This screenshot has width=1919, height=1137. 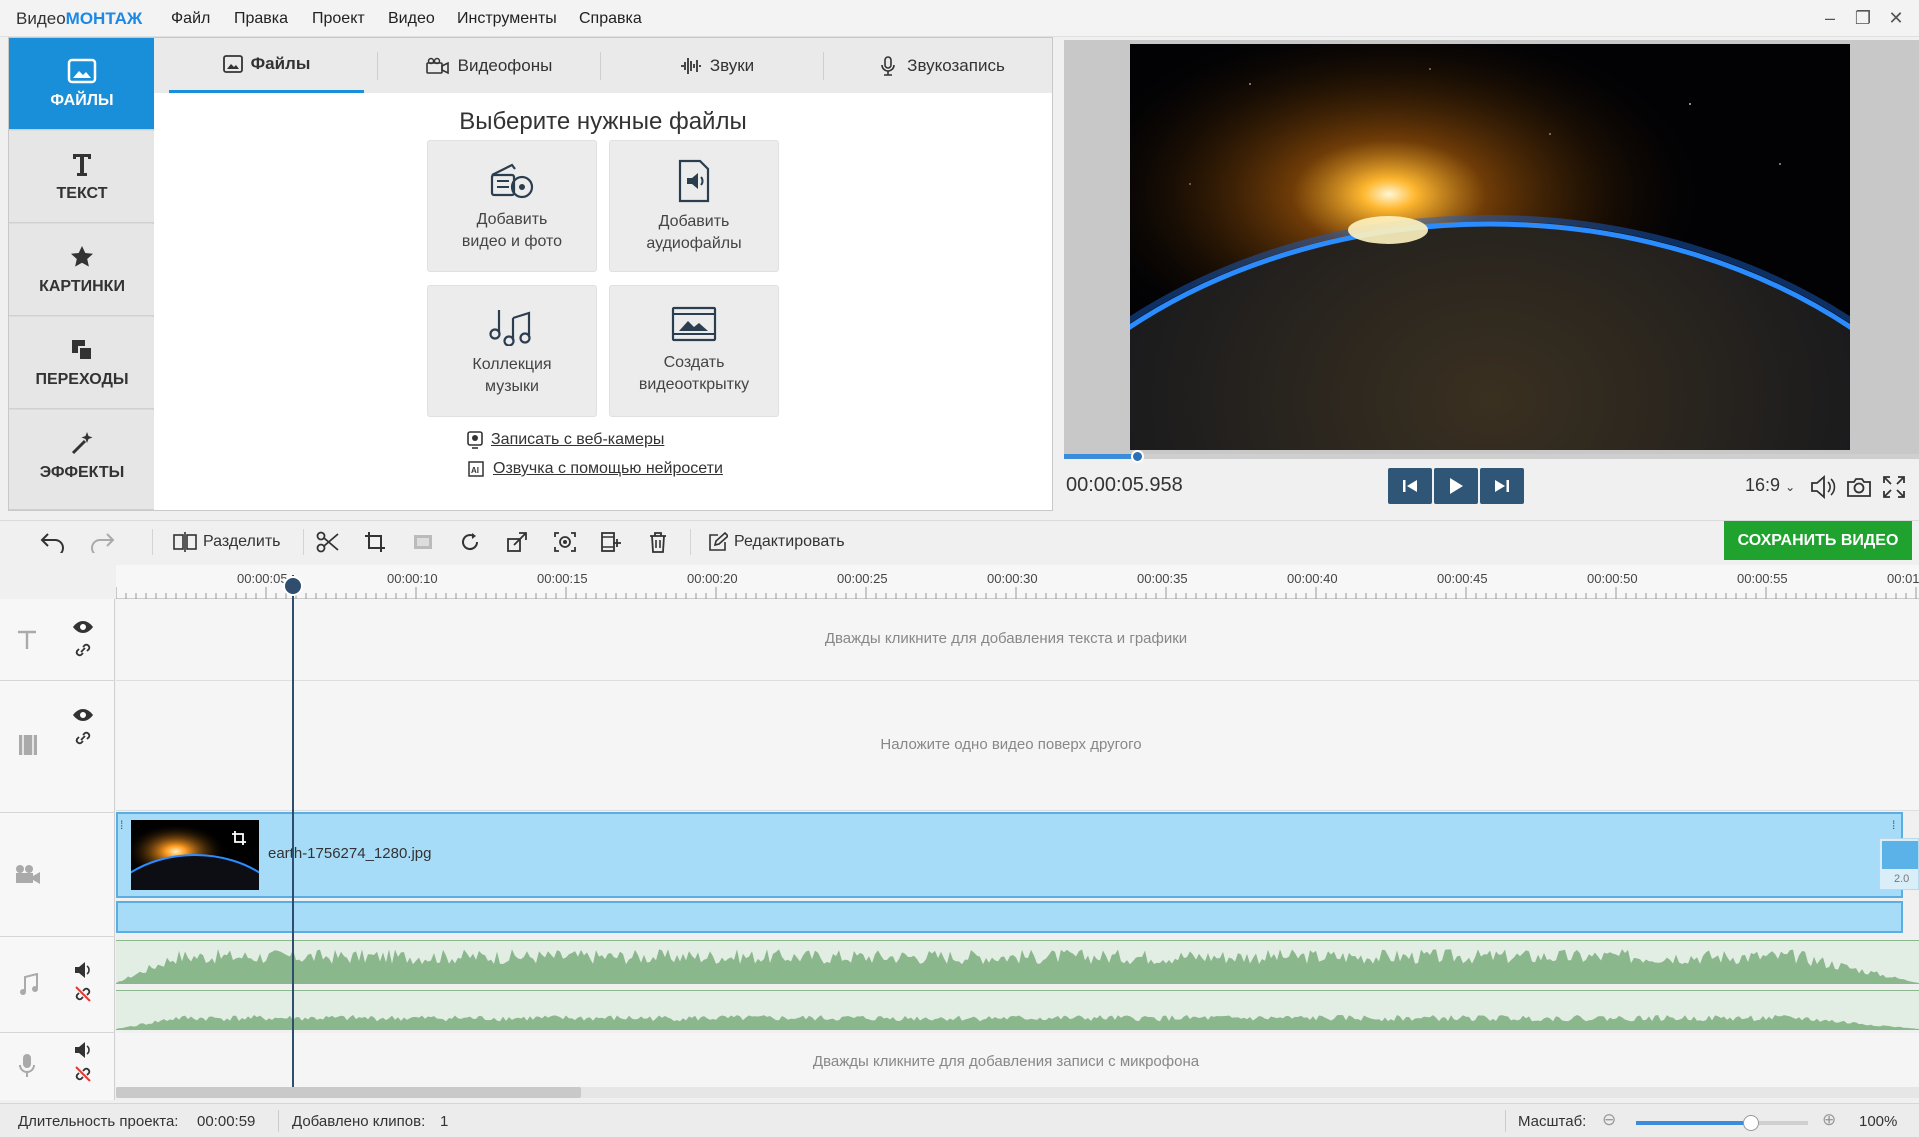 I want to click on chevron-down-icon: ⌄, so click(x=1790, y=487).